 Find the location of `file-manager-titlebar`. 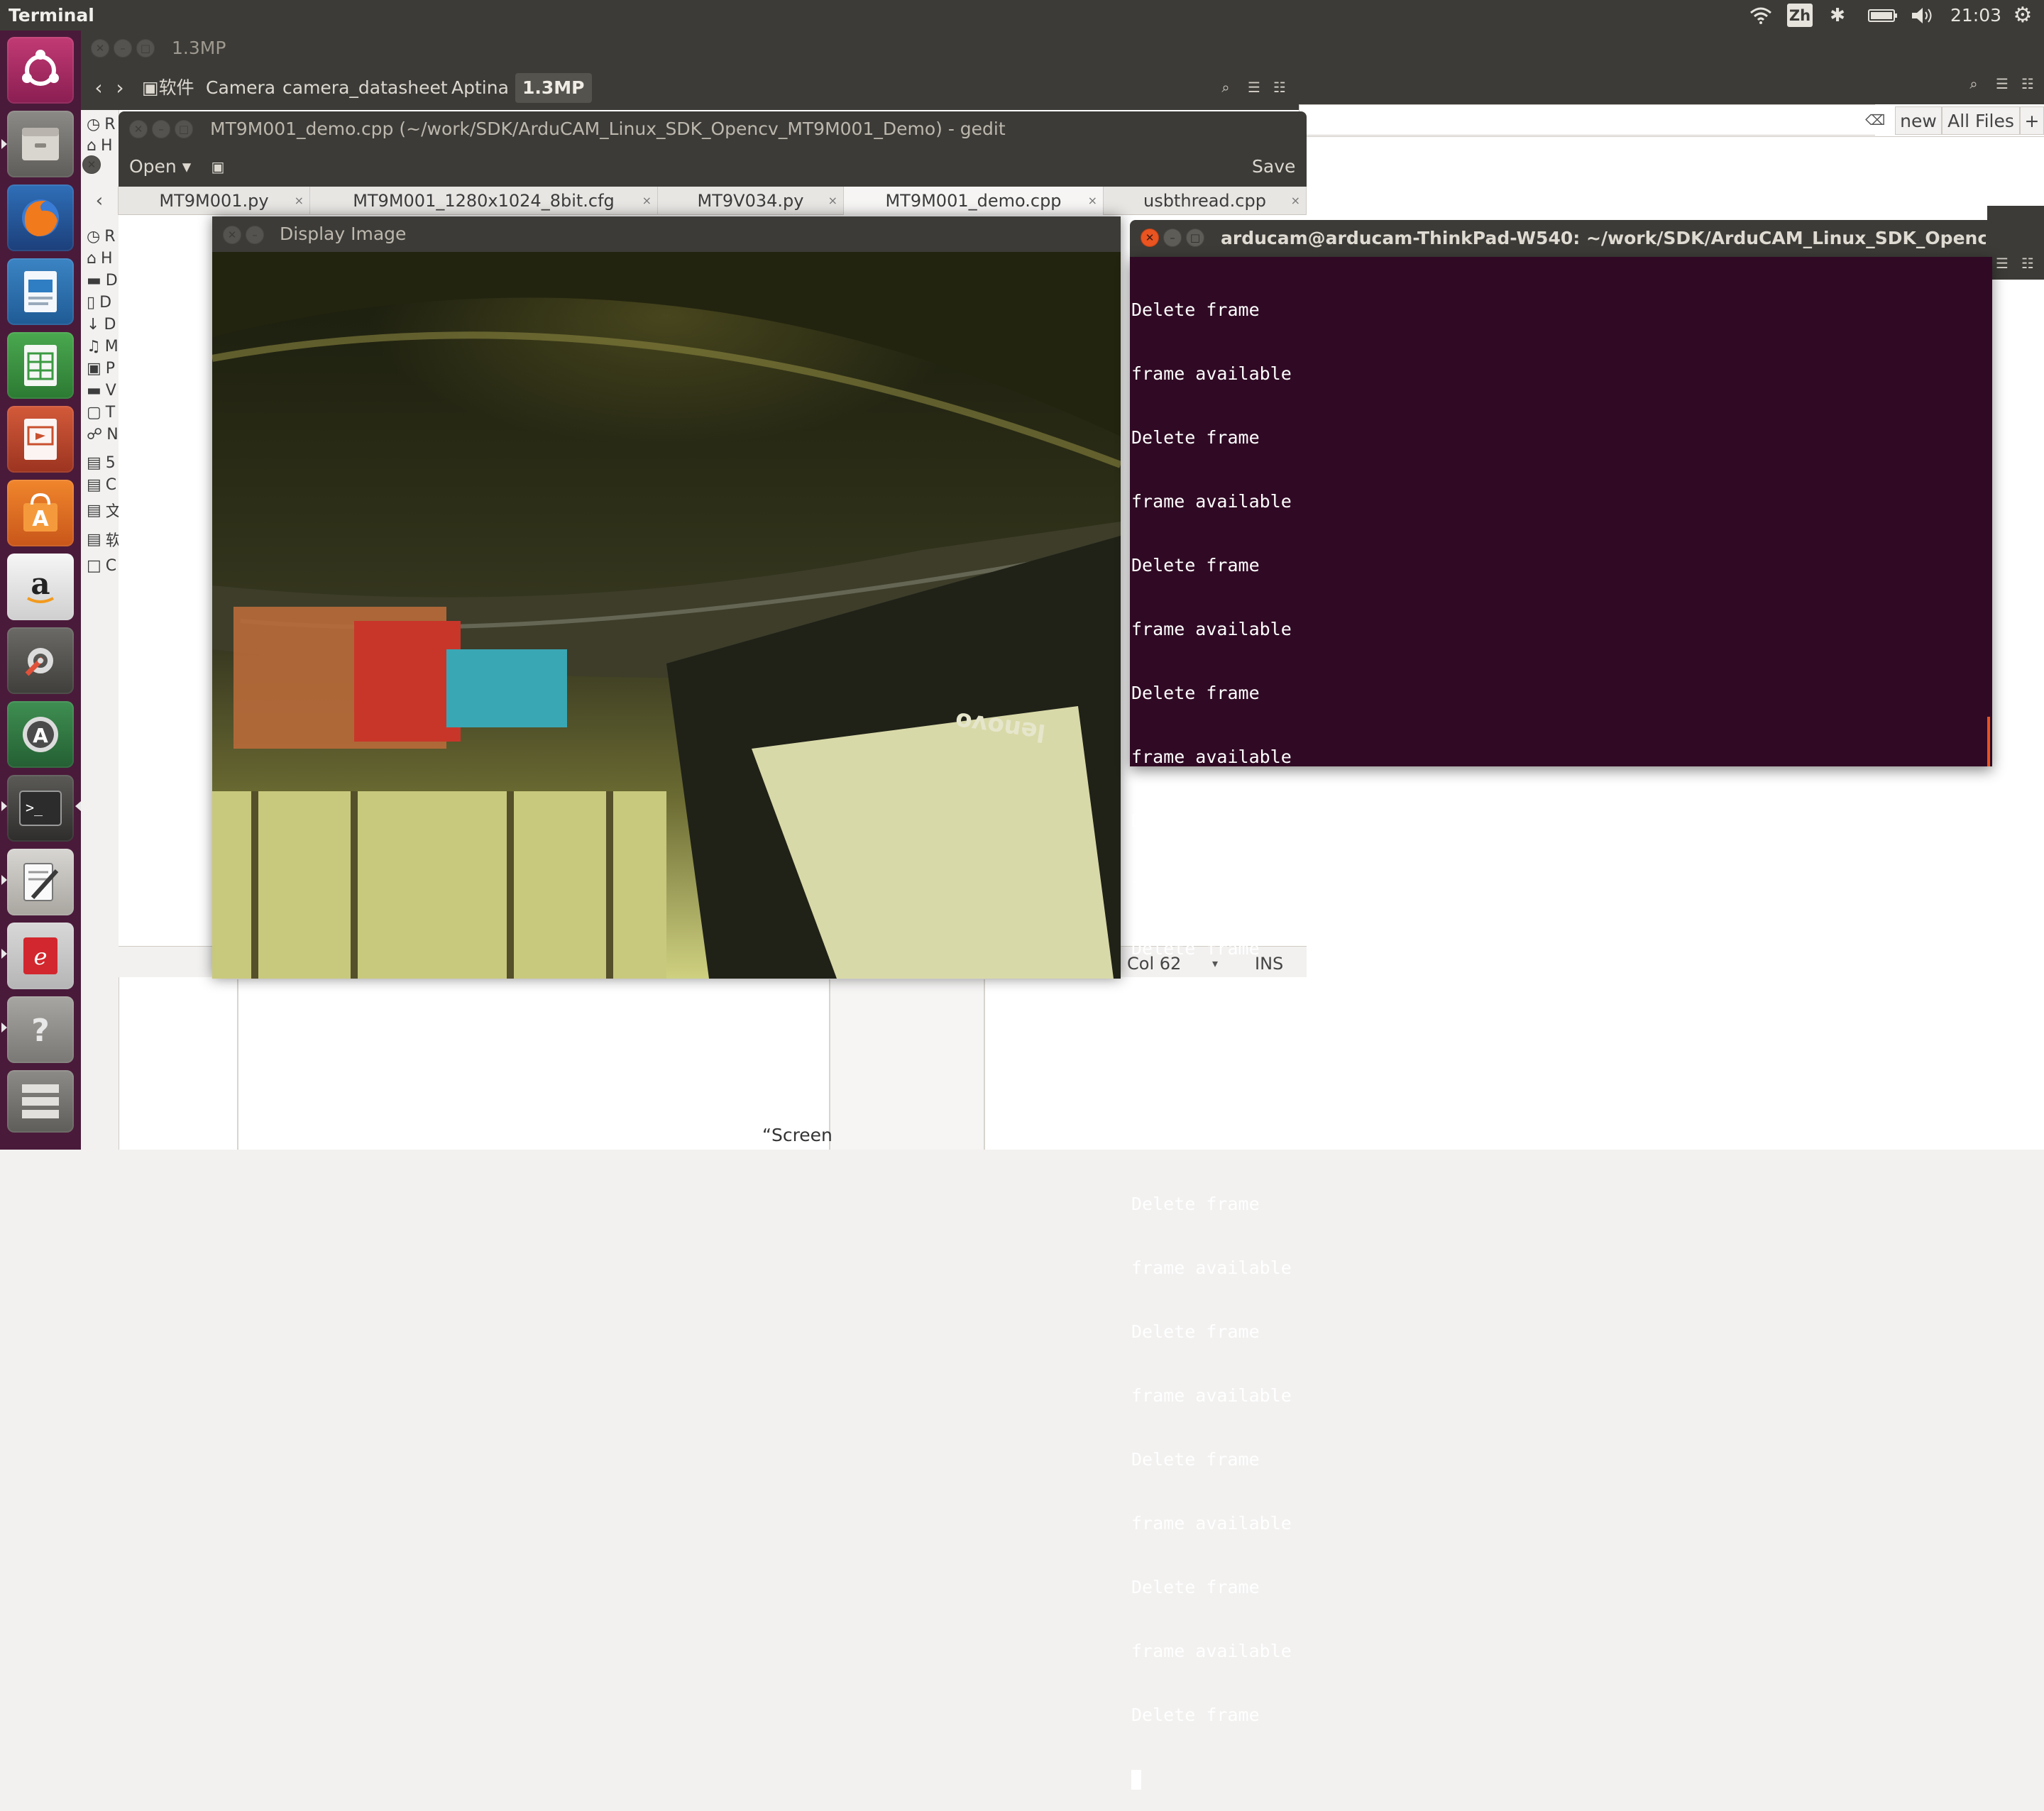

file-manager-titlebar is located at coordinates (690, 48).